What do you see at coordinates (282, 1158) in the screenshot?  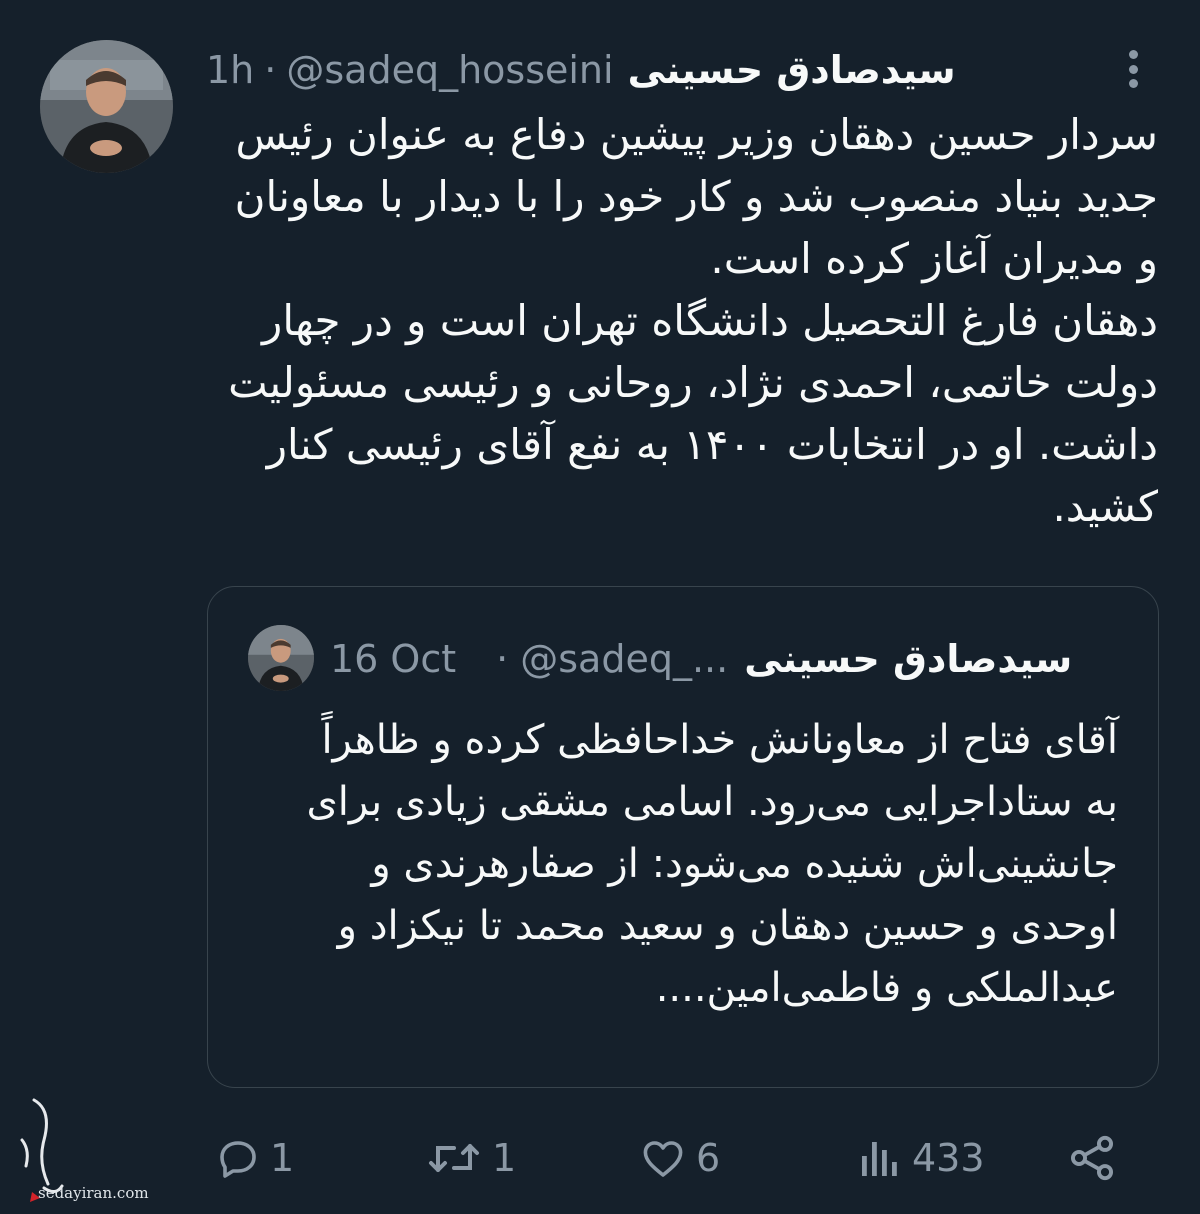 I see `reply-count: 1` at bounding box center [282, 1158].